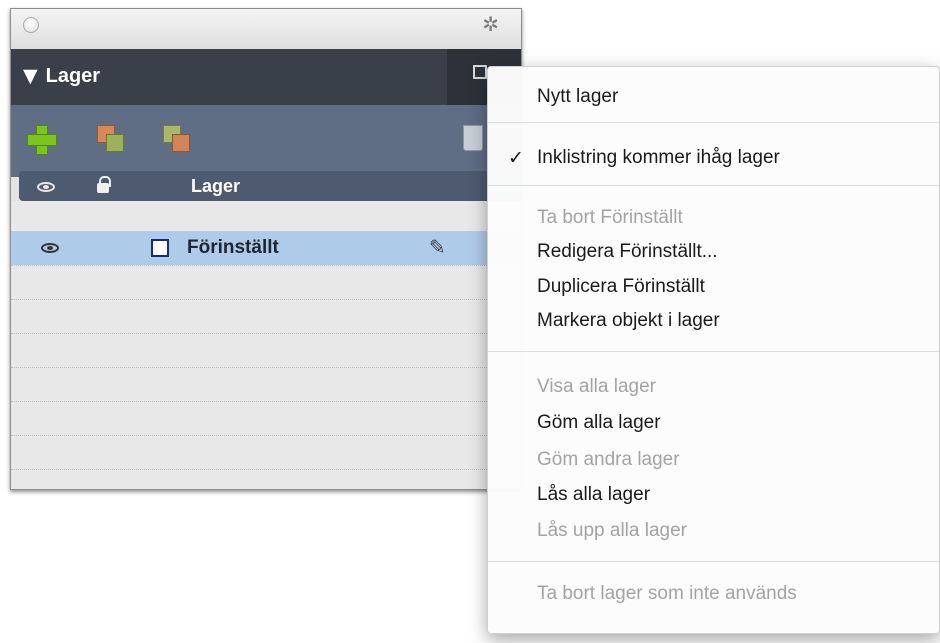 This screenshot has height=643, width=940. I want to click on menu-item-delete-unused-layers: Ta bort lager som inte används, so click(667, 594).